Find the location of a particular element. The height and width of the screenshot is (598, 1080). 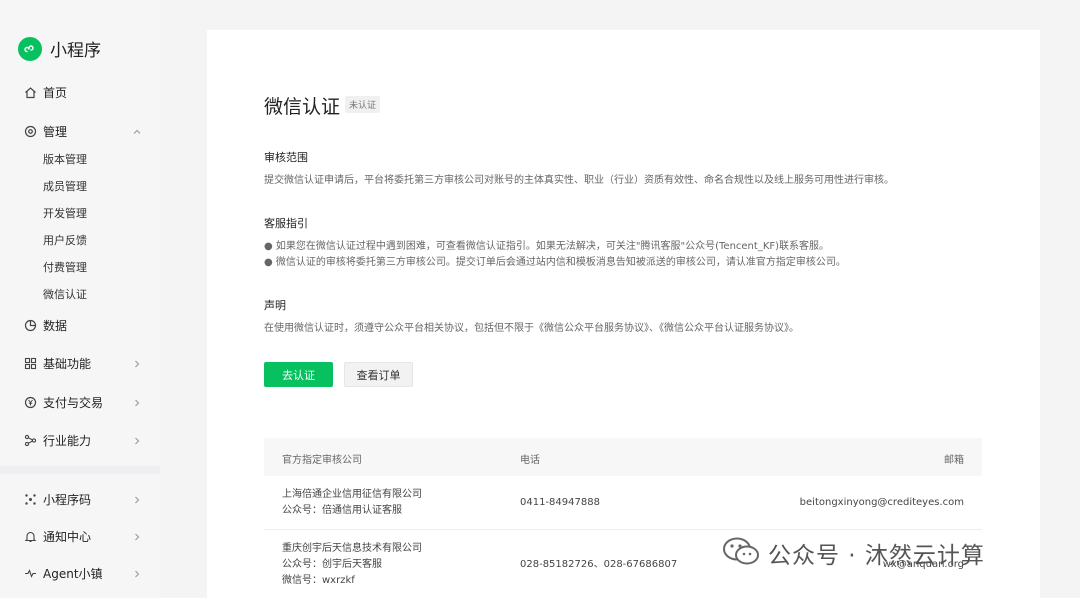

status-badge: 未认证 is located at coordinates (363, 104).